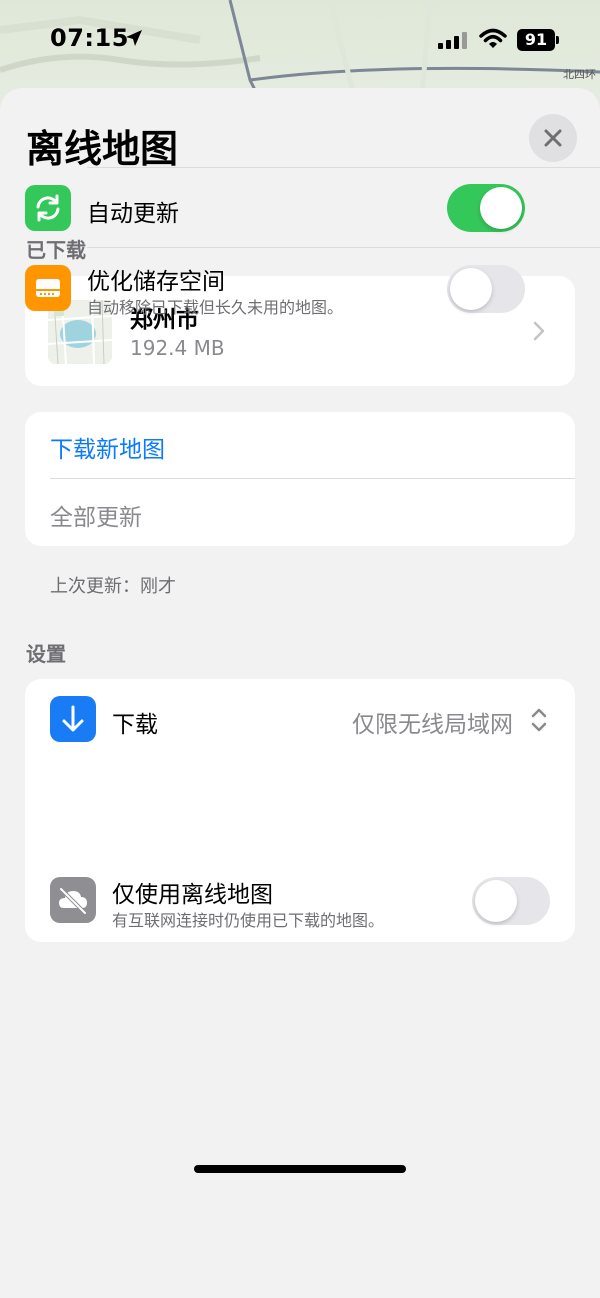 The image size is (600, 1298). I want to click on download-setting-value: 仅限无线局域网, so click(432, 722).